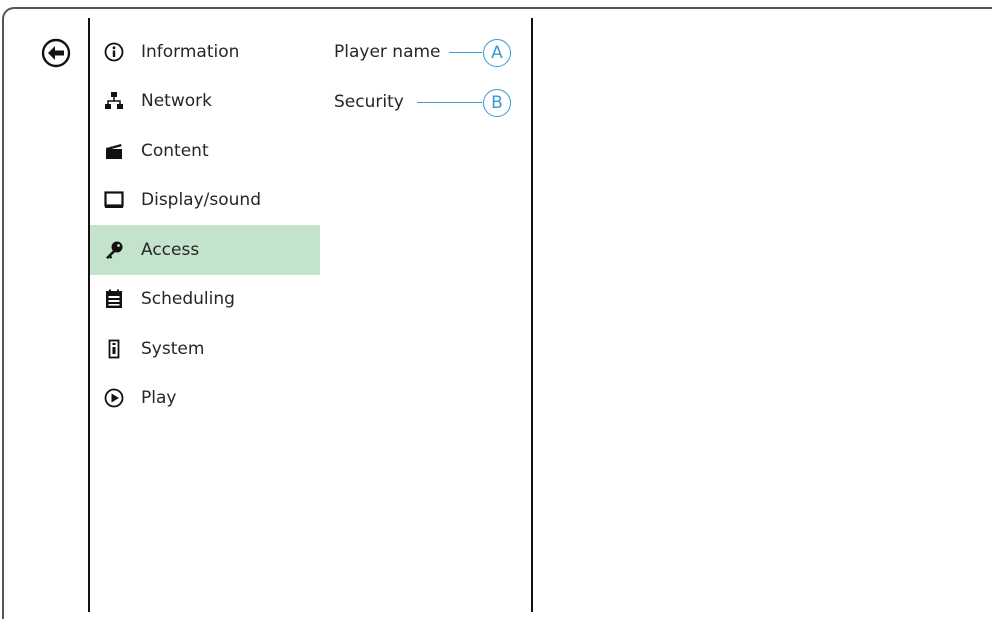 This screenshot has width=992, height=619. What do you see at coordinates (170, 249) in the screenshot?
I see `menu-item-label: Access` at bounding box center [170, 249].